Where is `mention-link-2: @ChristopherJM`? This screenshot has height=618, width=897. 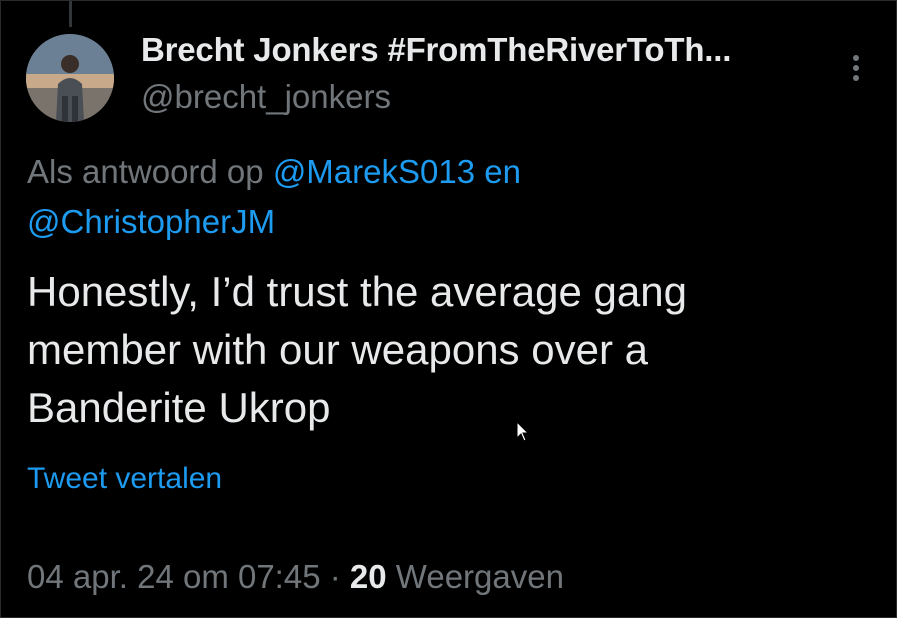
mention-link-2: @ChristopherJM is located at coordinates (151, 221).